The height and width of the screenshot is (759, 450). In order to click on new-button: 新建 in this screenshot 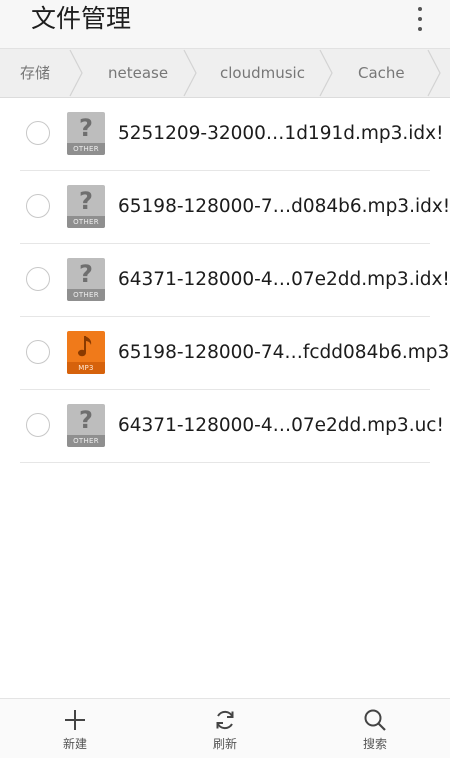, I will do `click(75, 729)`.